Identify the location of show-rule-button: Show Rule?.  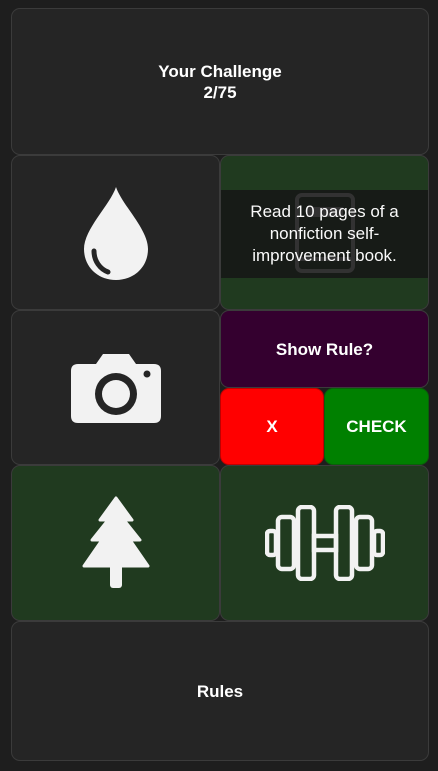
(324, 349).